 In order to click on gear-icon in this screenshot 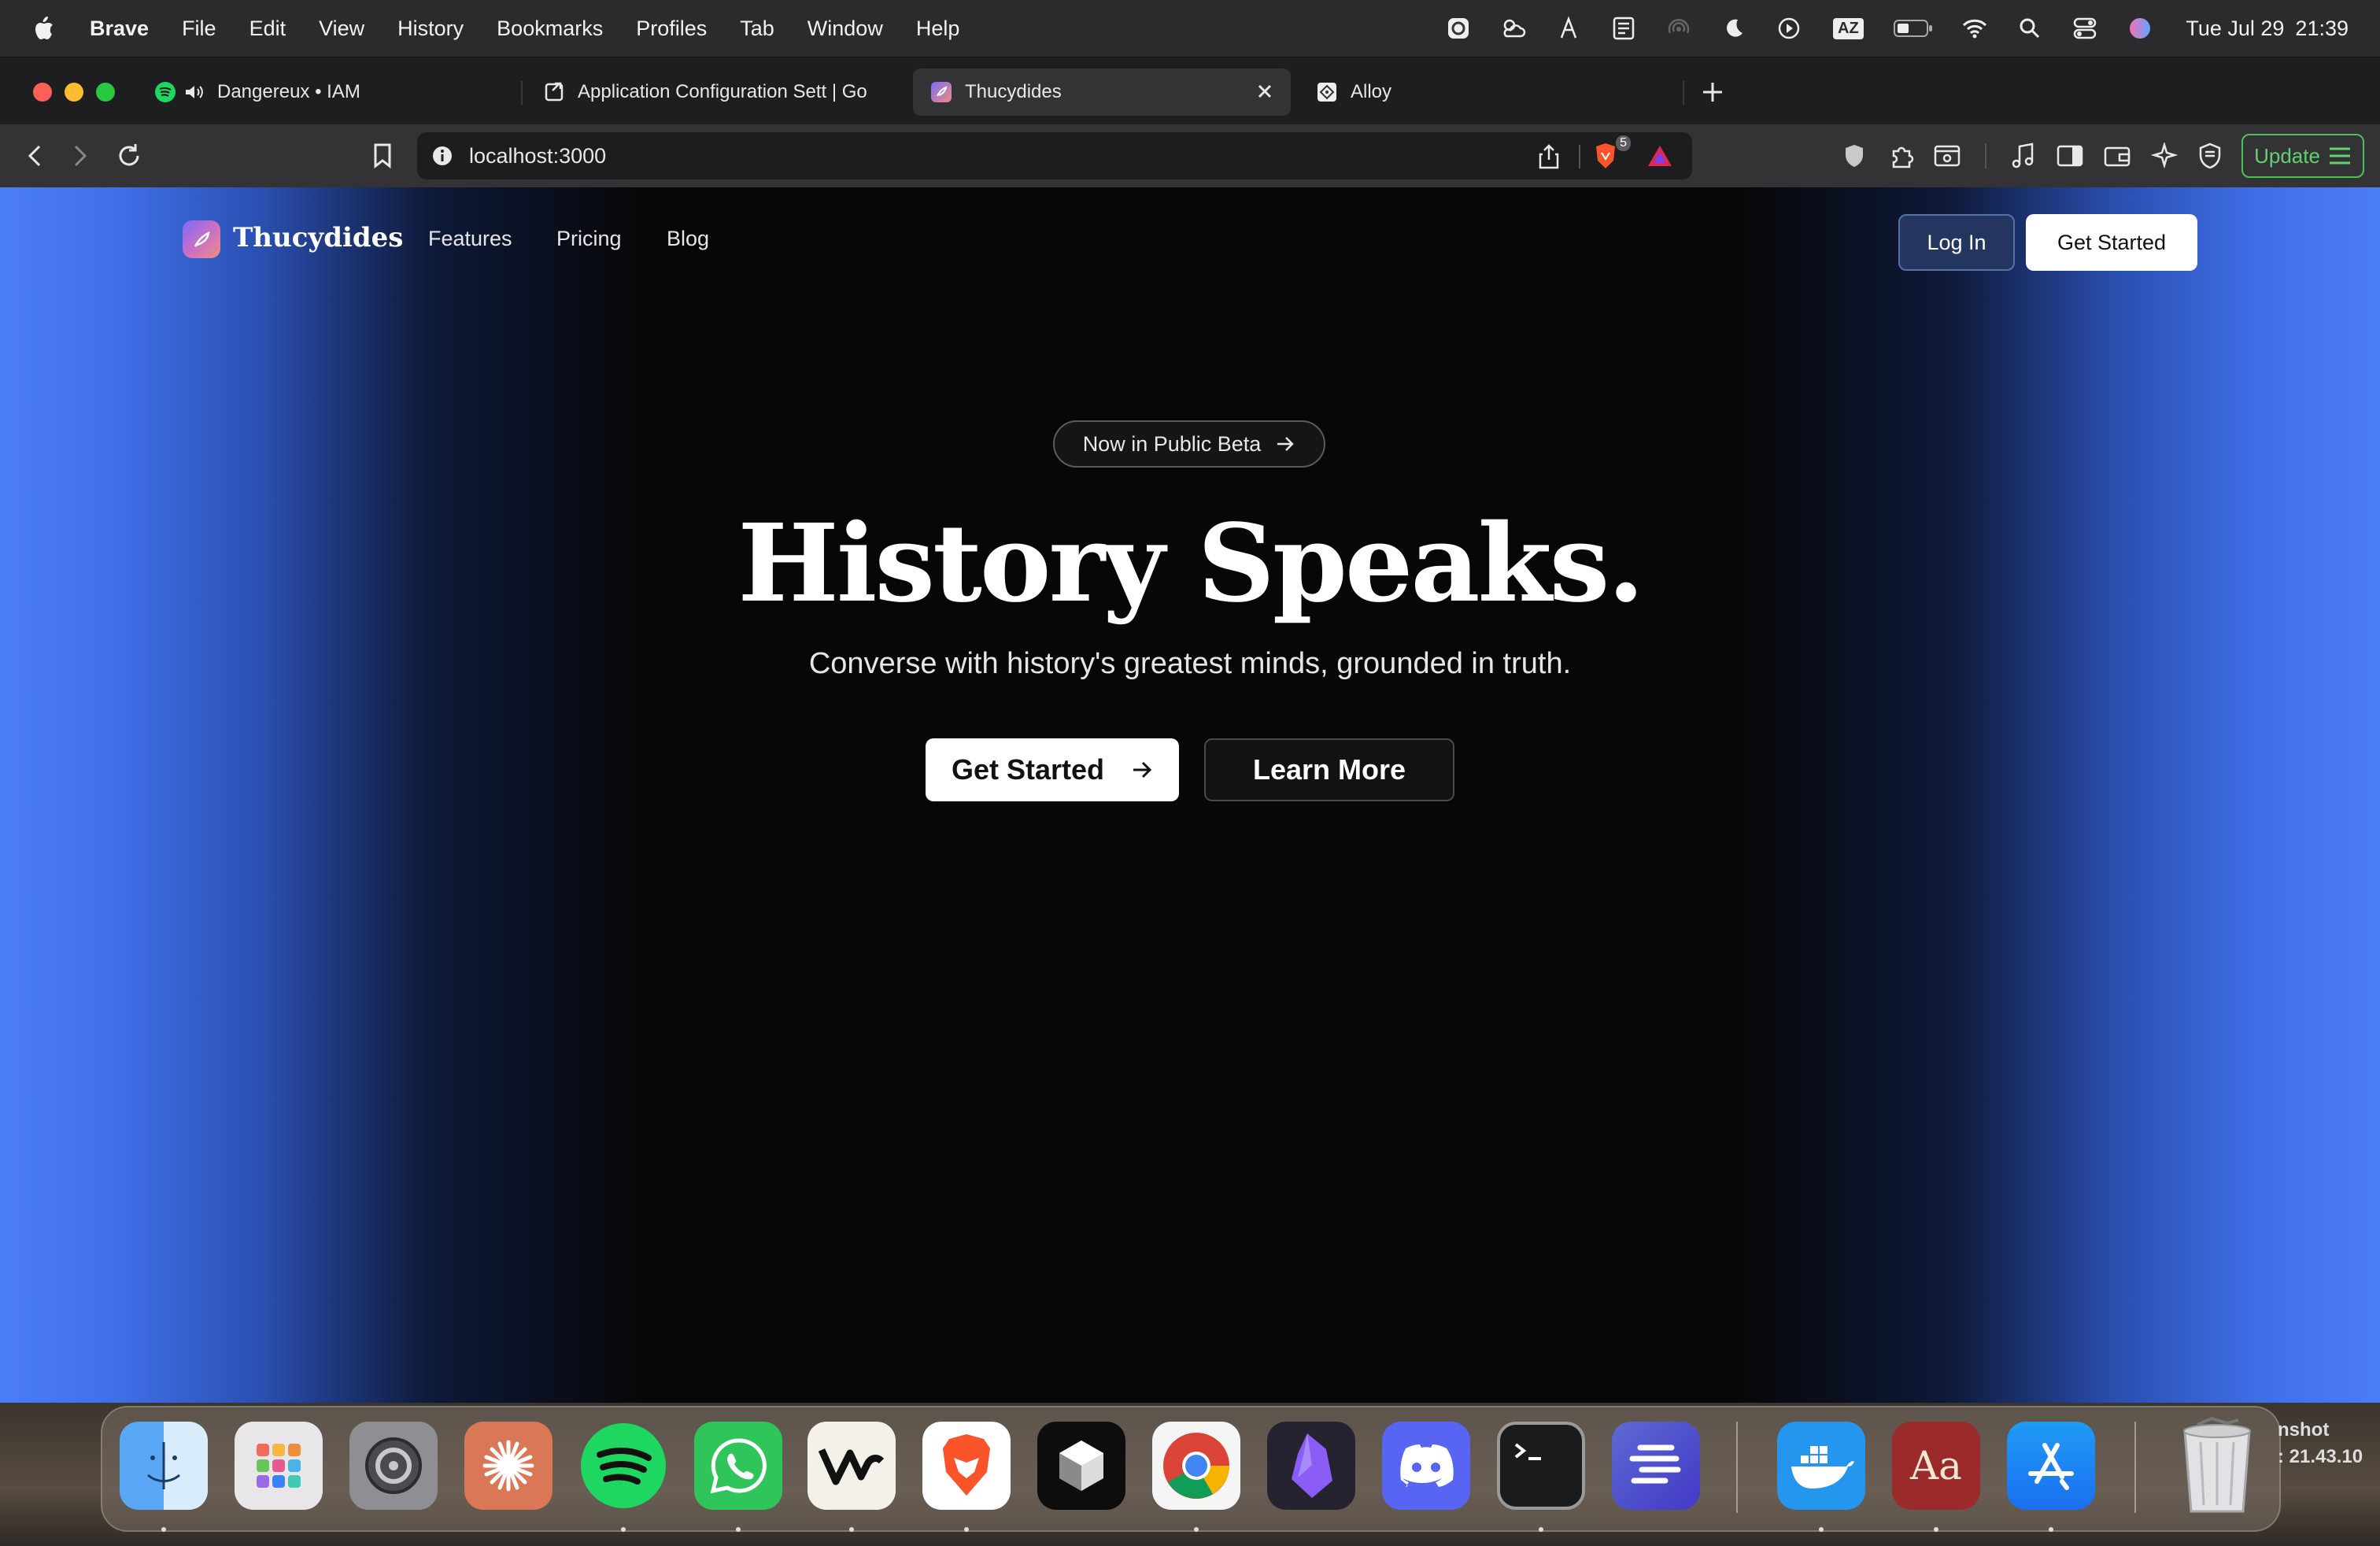, I will do `click(393, 1465)`.